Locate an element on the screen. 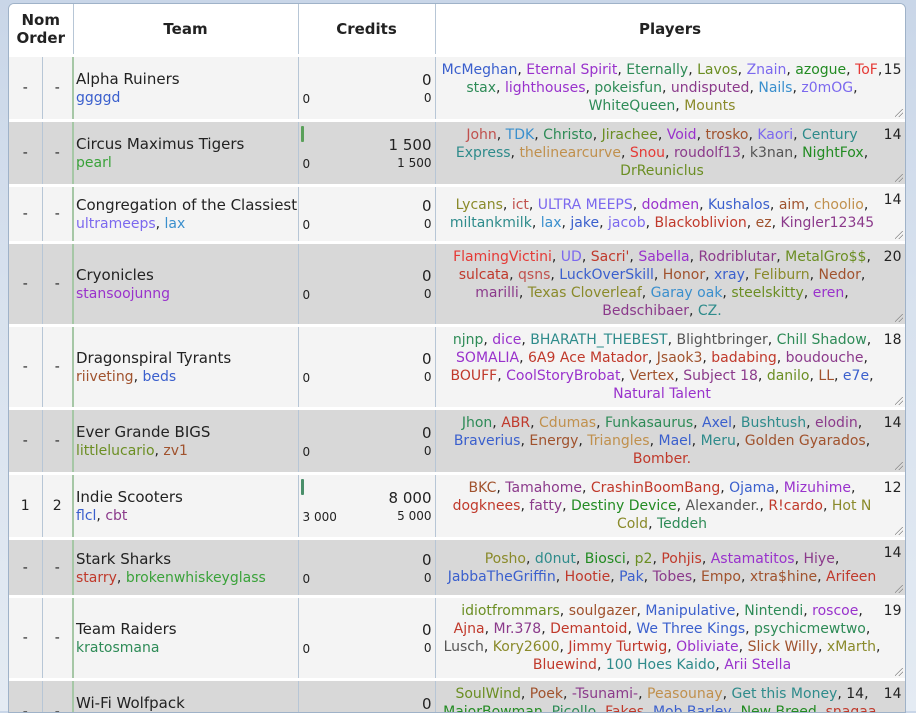 Image resolution: width=916 pixels, height=713 pixels. player-name: Nedor is located at coordinates (840, 275).